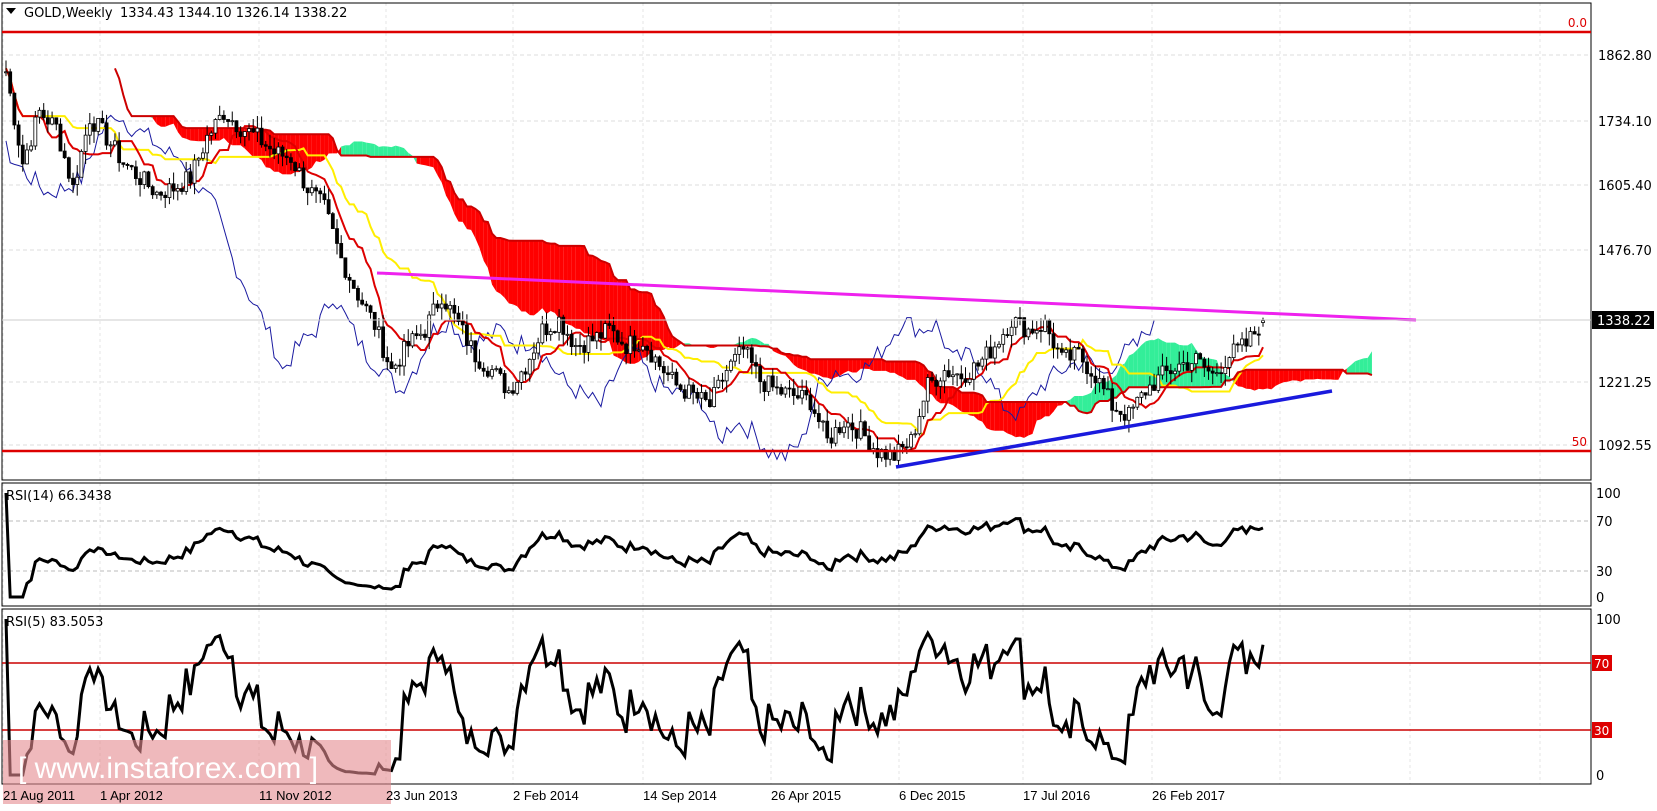 Image resolution: width=1657 pixels, height=811 pixels. I want to click on rsi14-axis: 100 70 30 0, so click(811, 546).